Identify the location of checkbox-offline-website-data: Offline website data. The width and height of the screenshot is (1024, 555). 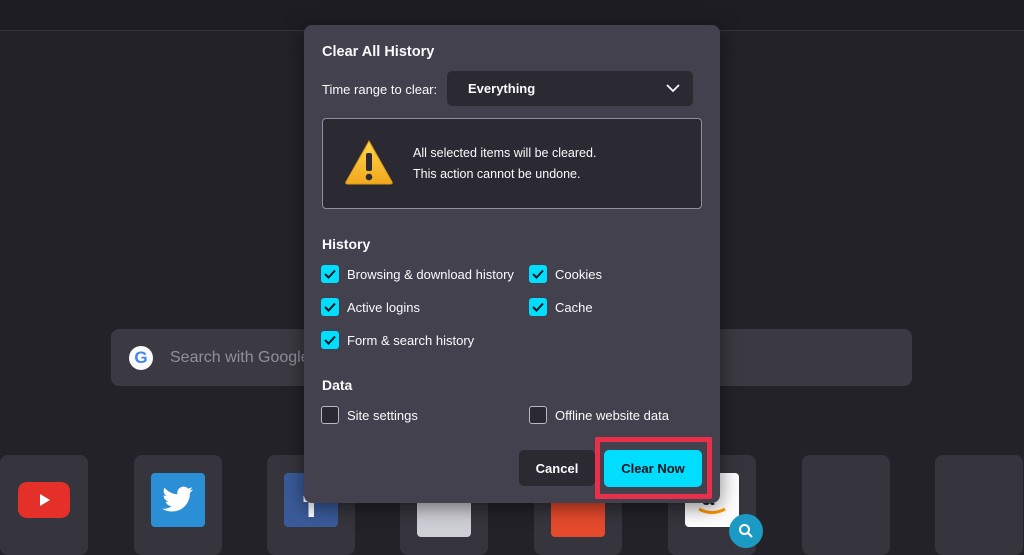
(599, 415).